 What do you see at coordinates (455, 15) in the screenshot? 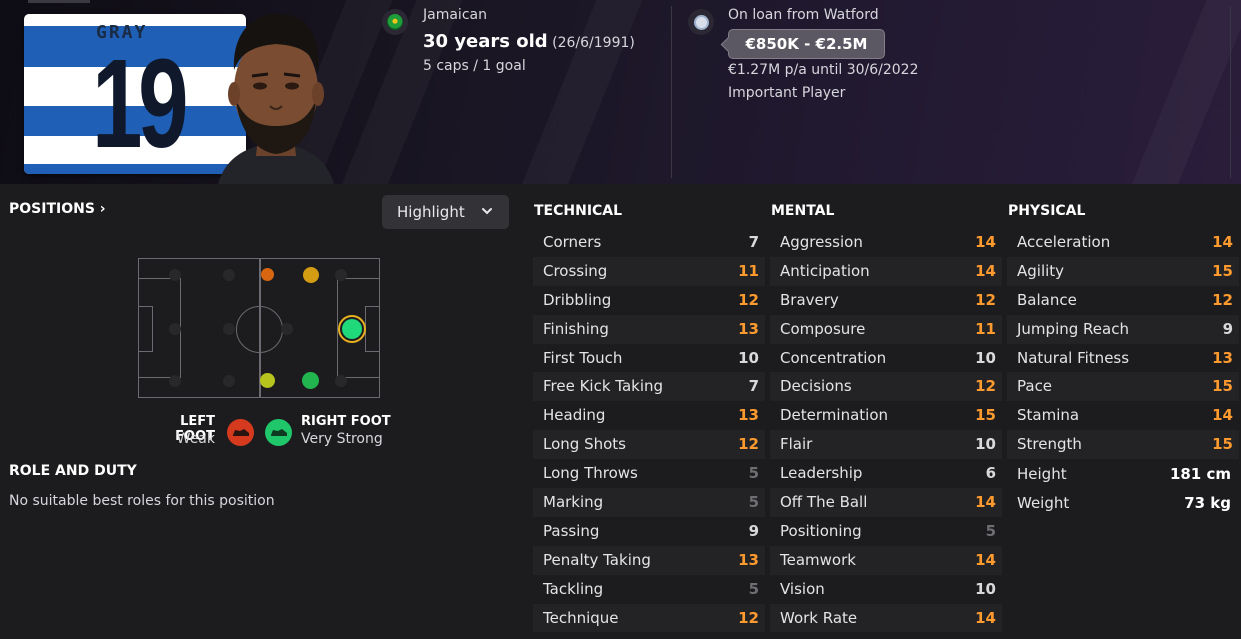
I see `nationality: Jamaican` at bounding box center [455, 15].